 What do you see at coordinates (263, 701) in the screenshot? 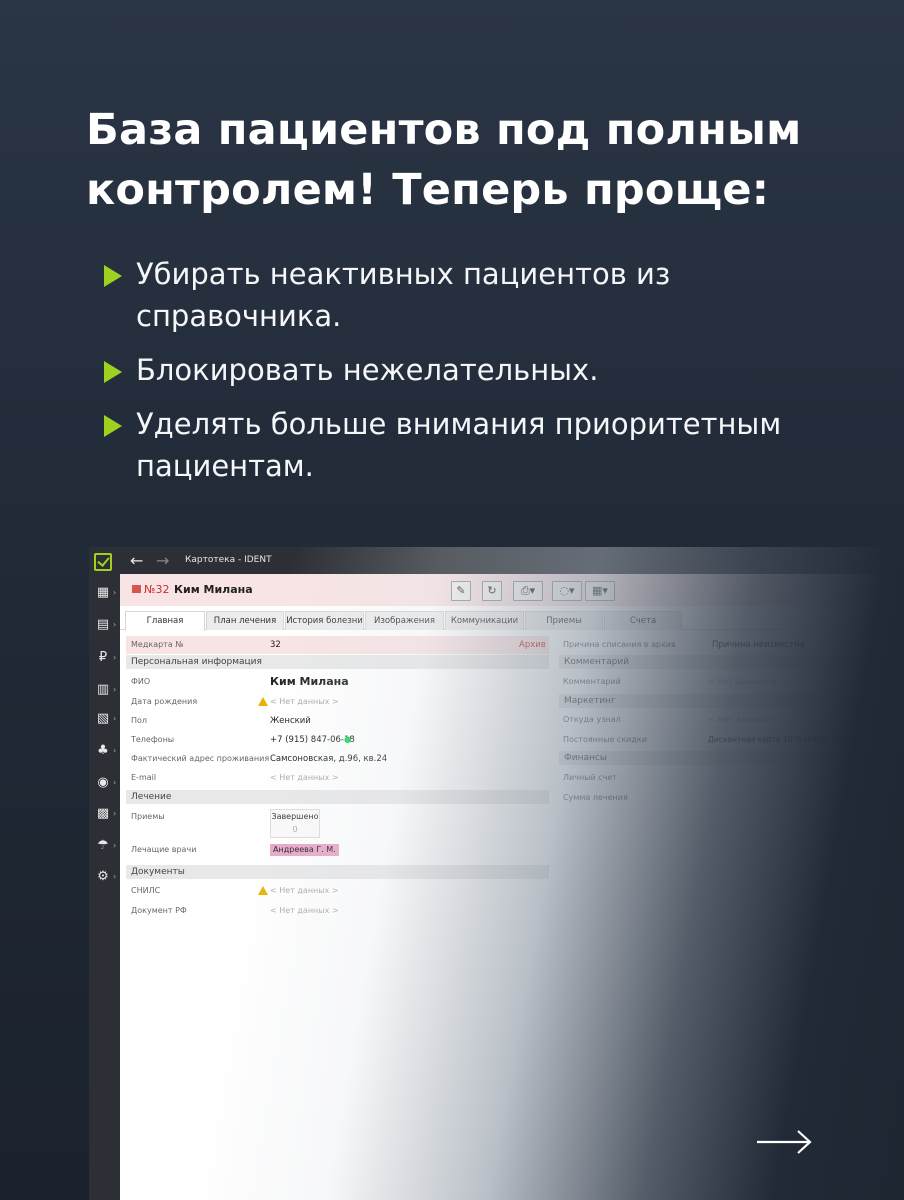
I see `warning-icon` at bounding box center [263, 701].